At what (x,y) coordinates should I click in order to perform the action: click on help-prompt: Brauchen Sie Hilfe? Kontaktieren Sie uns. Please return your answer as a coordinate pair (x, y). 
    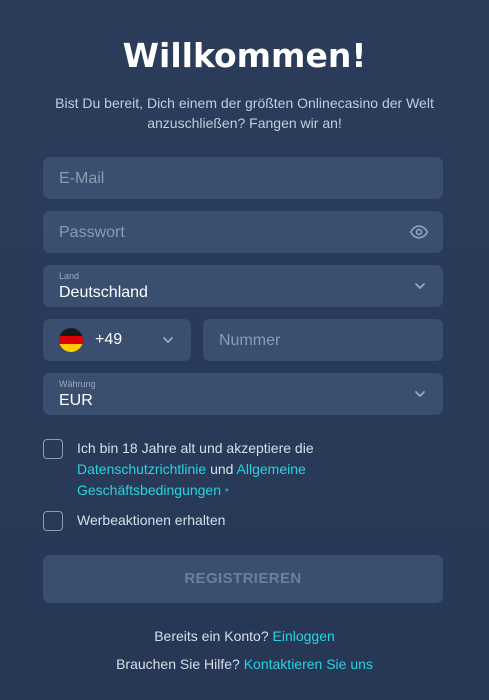
    Looking at the image, I should click on (244, 664).